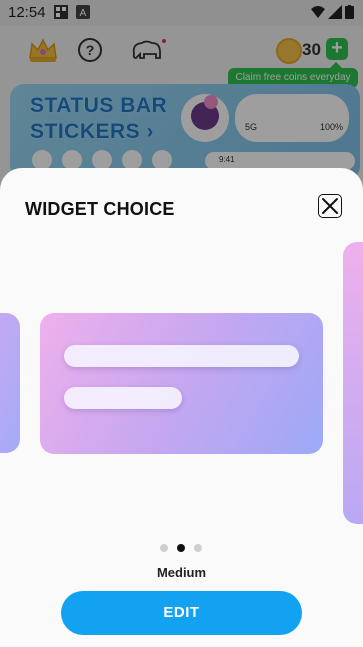 Image resolution: width=363 pixels, height=647 pixels. I want to click on widget-card-previous, so click(10, 383).